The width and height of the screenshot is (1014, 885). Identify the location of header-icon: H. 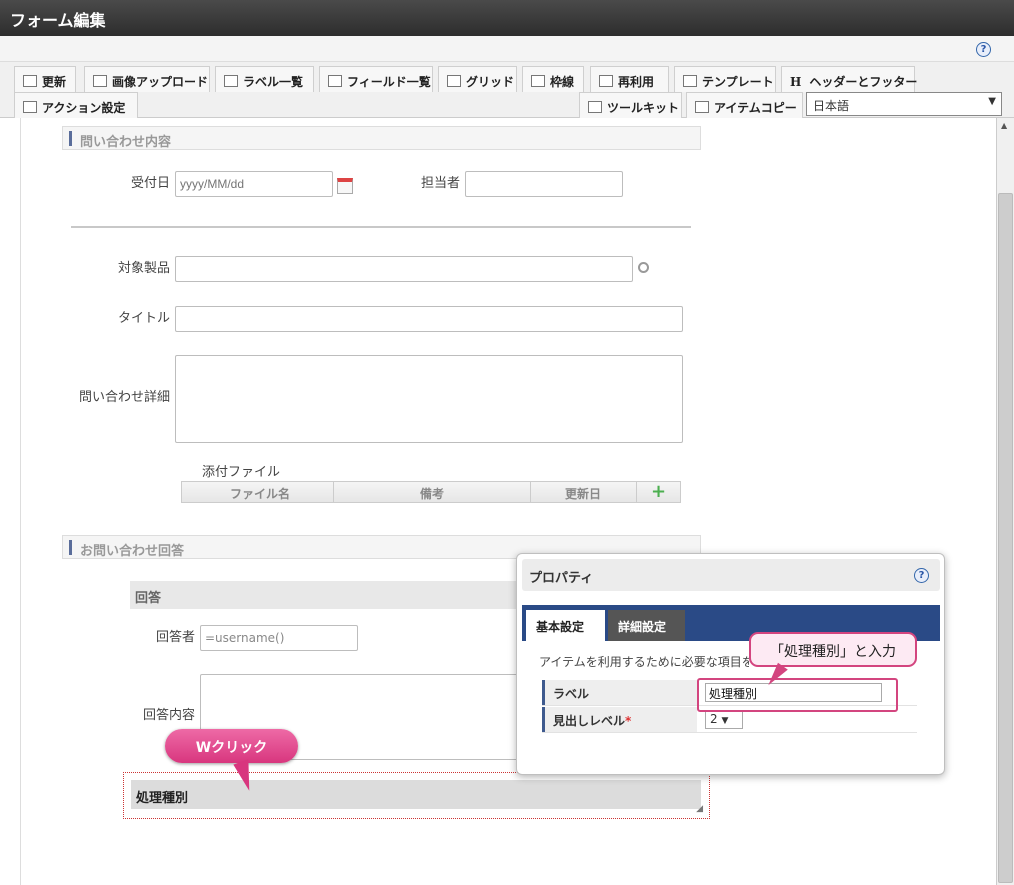
(796, 82).